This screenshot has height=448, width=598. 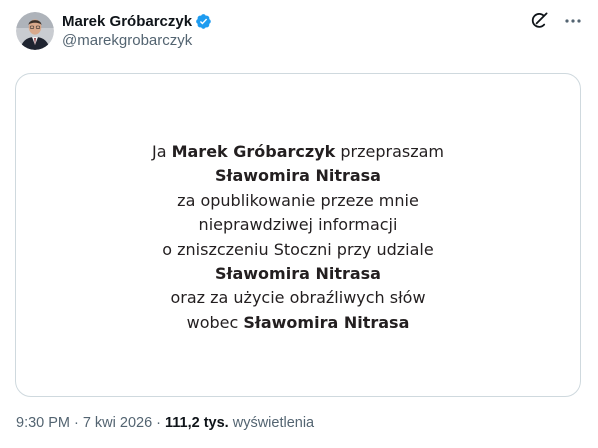 I want to click on apology-line: oraz za użycie obraźliwych słów, so click(x=298, y=298).